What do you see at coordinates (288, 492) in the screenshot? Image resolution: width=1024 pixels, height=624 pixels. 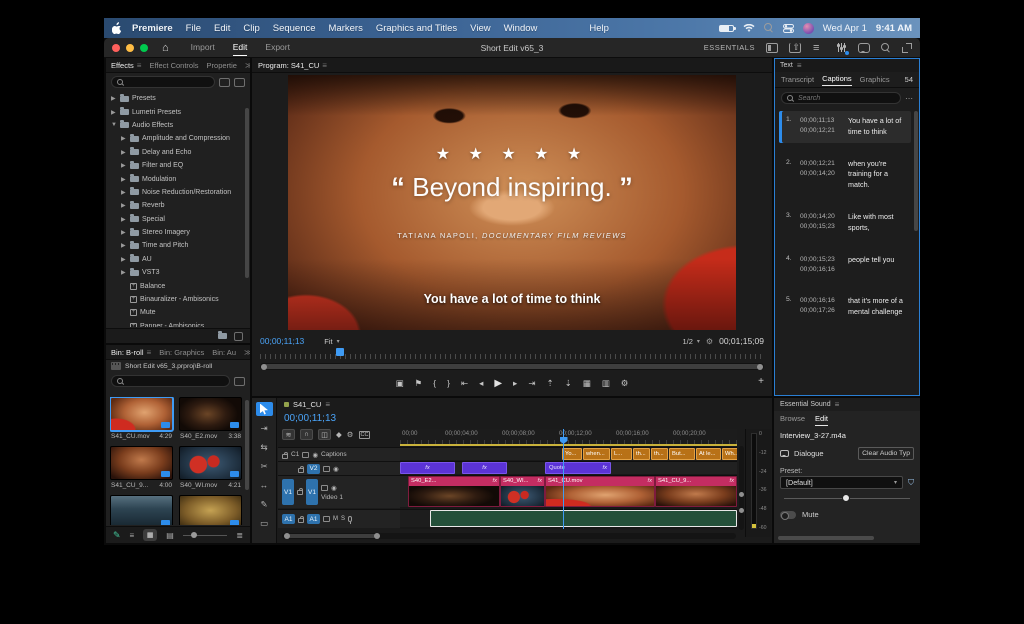 I see `v1-source-patch: V1` at bounding box center [288, 492].